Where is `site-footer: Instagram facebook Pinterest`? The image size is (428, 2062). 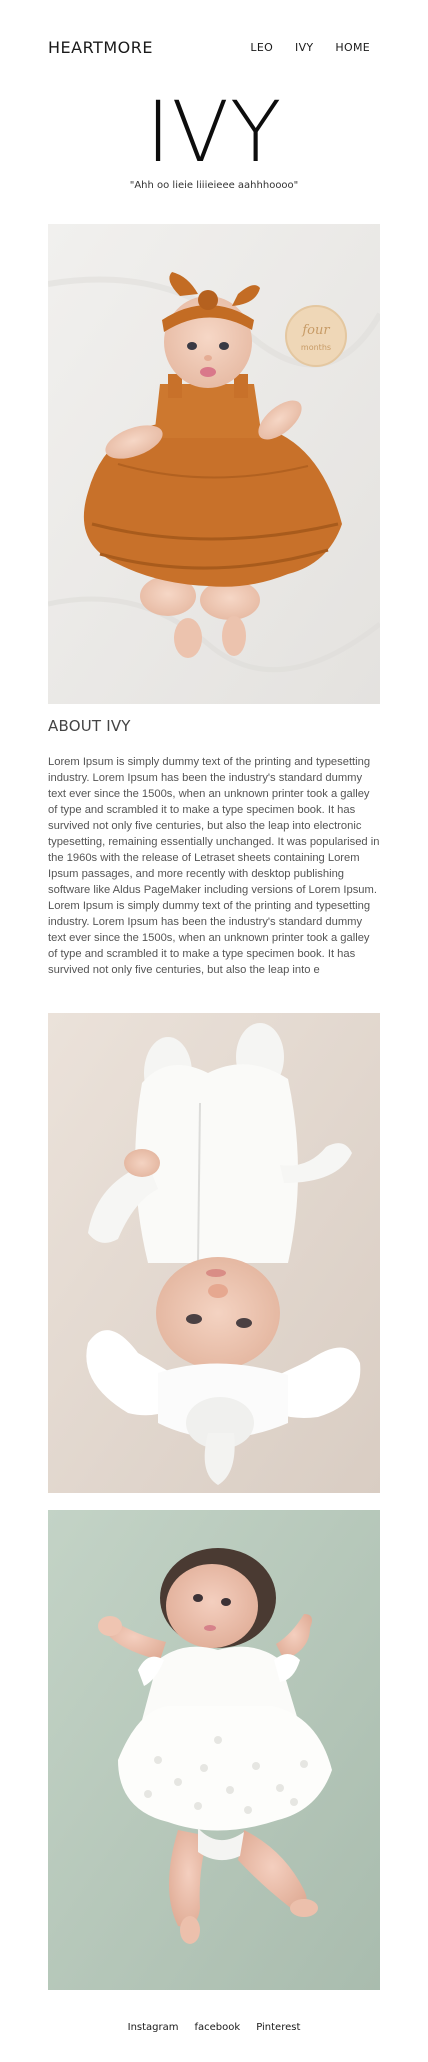 site-footer: Instagram facebook Pinterest is located at coordinates (214, 2027).